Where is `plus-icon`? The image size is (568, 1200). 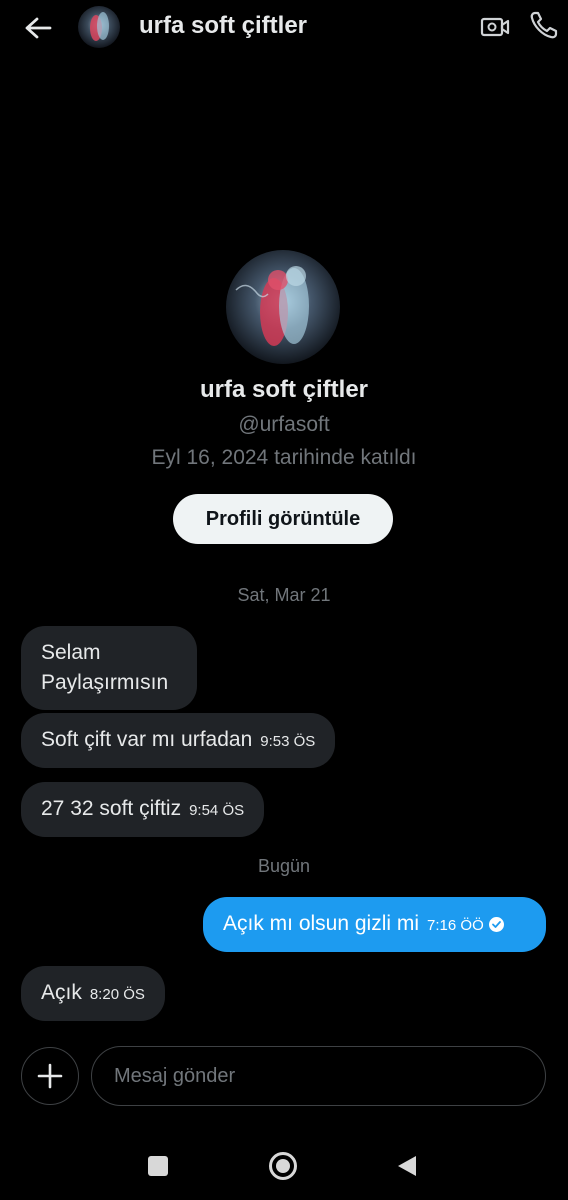 plus-icon is located at coordinates (50, 1076).